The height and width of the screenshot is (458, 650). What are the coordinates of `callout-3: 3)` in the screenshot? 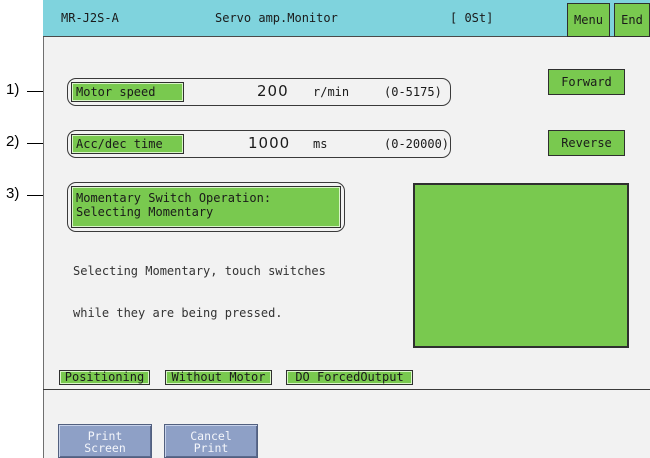 It's located at (13, 193).